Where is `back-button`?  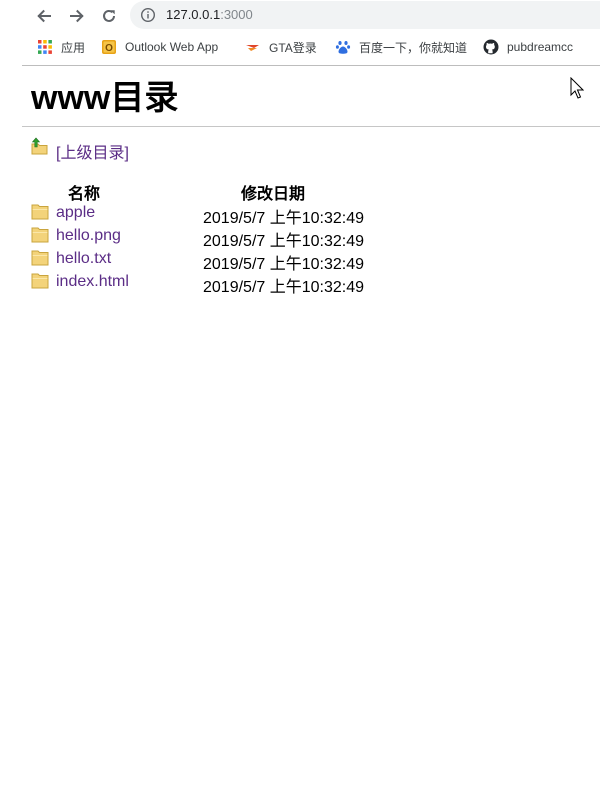 back-button is located at coordinates (44, 16).